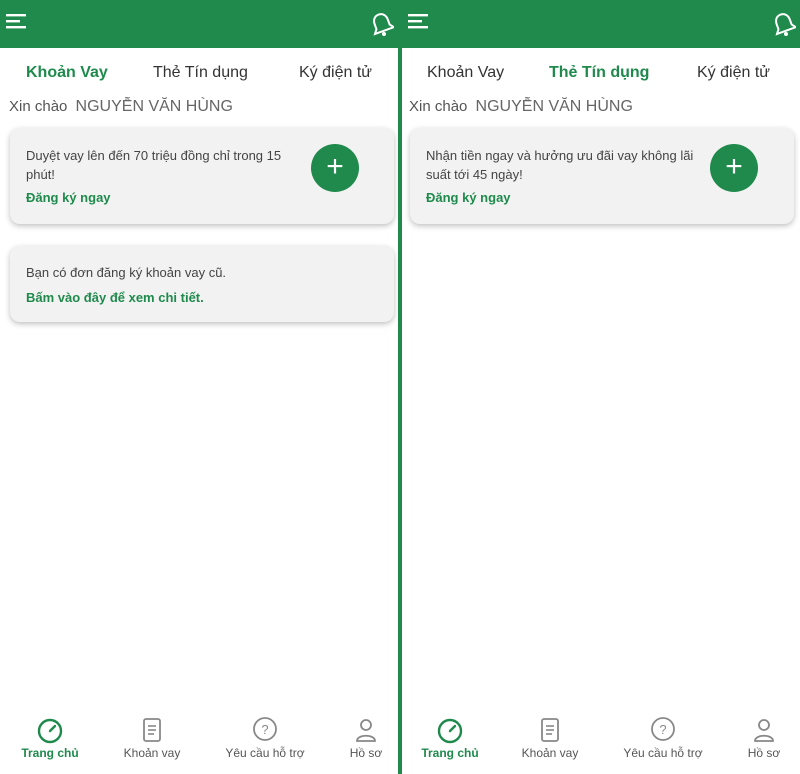  What do you see at coordinates (115, 297) in the screenshot?
I see `view-details-link: Bấm vào đây để xem chi tiết.` at bounding box center [115, 297].